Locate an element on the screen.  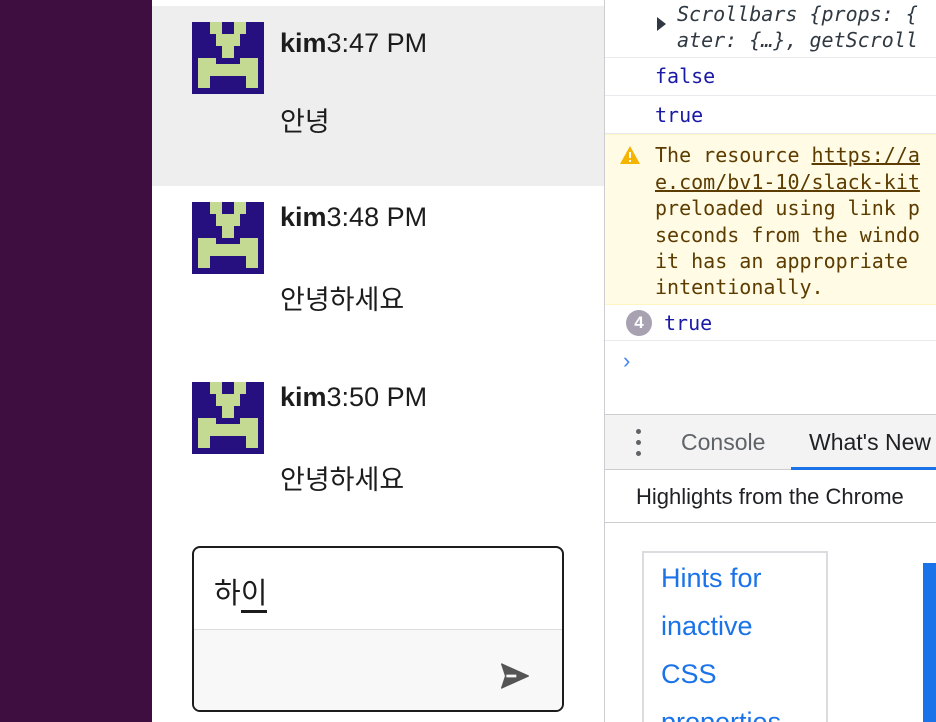
message-item: kim3:48 PM 안녕하세요 is located at coordinates (378, 276).